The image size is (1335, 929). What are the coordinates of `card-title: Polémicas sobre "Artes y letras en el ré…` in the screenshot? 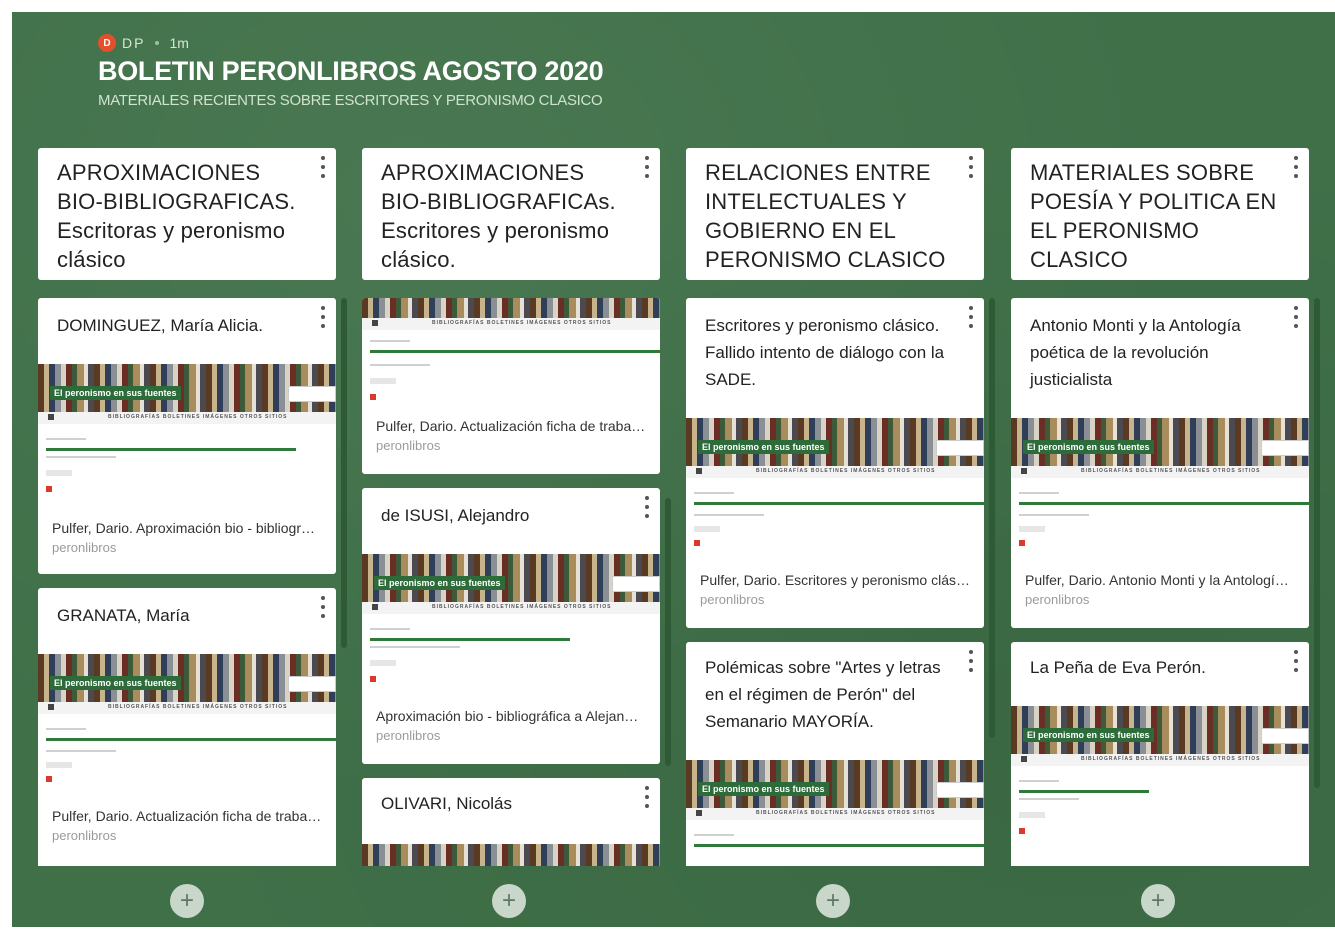 It's located at (823, 694).